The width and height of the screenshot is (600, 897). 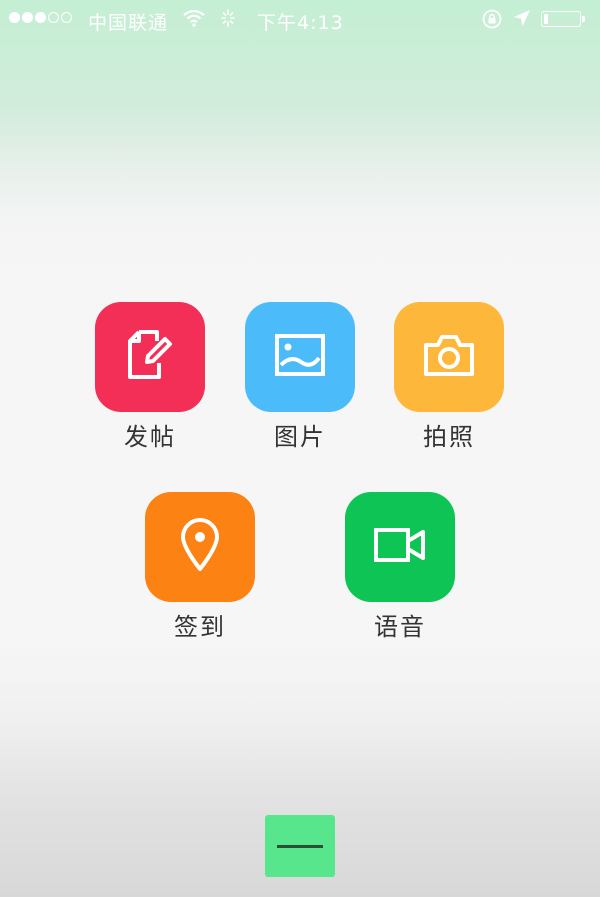 I want to click on post-label: 发帖, so click(x=150, y=437).